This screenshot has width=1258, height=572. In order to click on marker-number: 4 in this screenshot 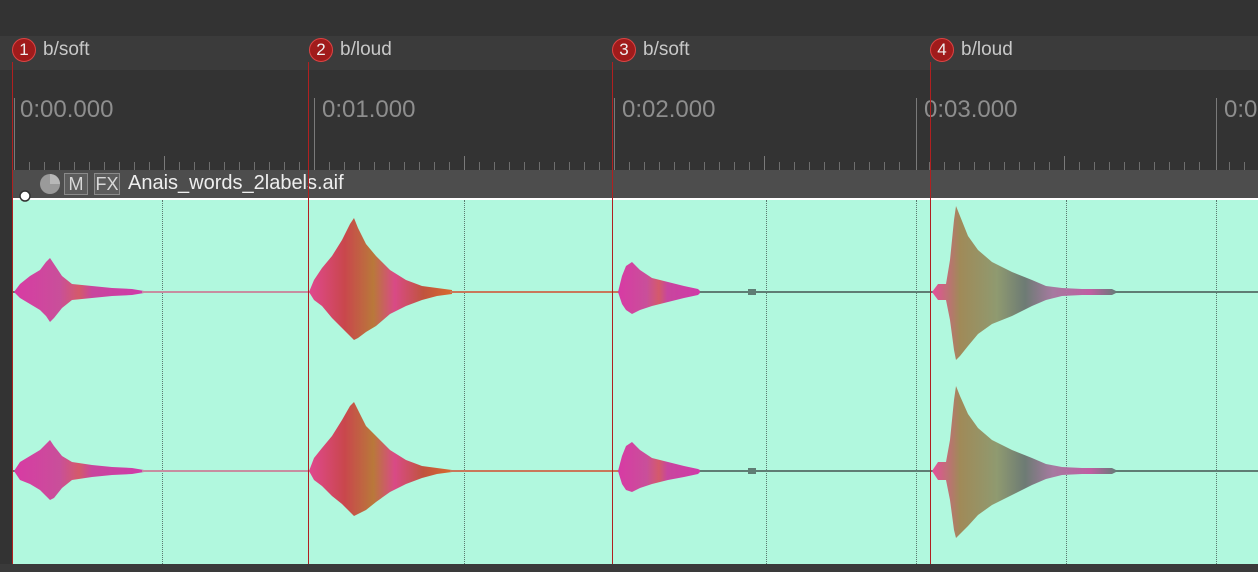, I will do `click(942, 50)`.